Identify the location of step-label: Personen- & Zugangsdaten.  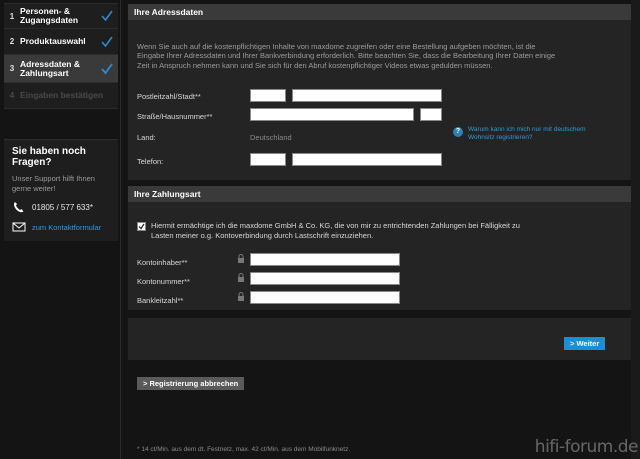
(49, 15).